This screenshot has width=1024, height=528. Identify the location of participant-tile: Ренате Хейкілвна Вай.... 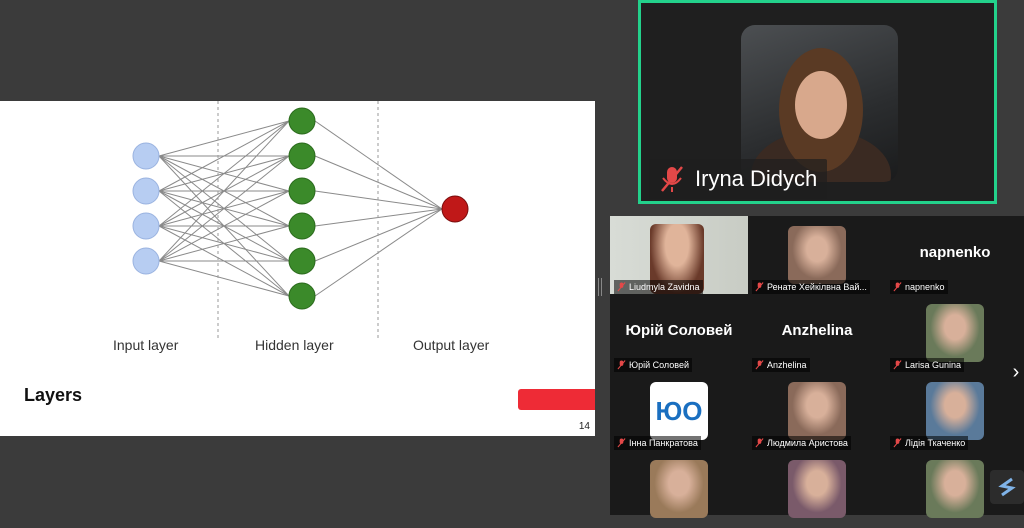
(817, 255).